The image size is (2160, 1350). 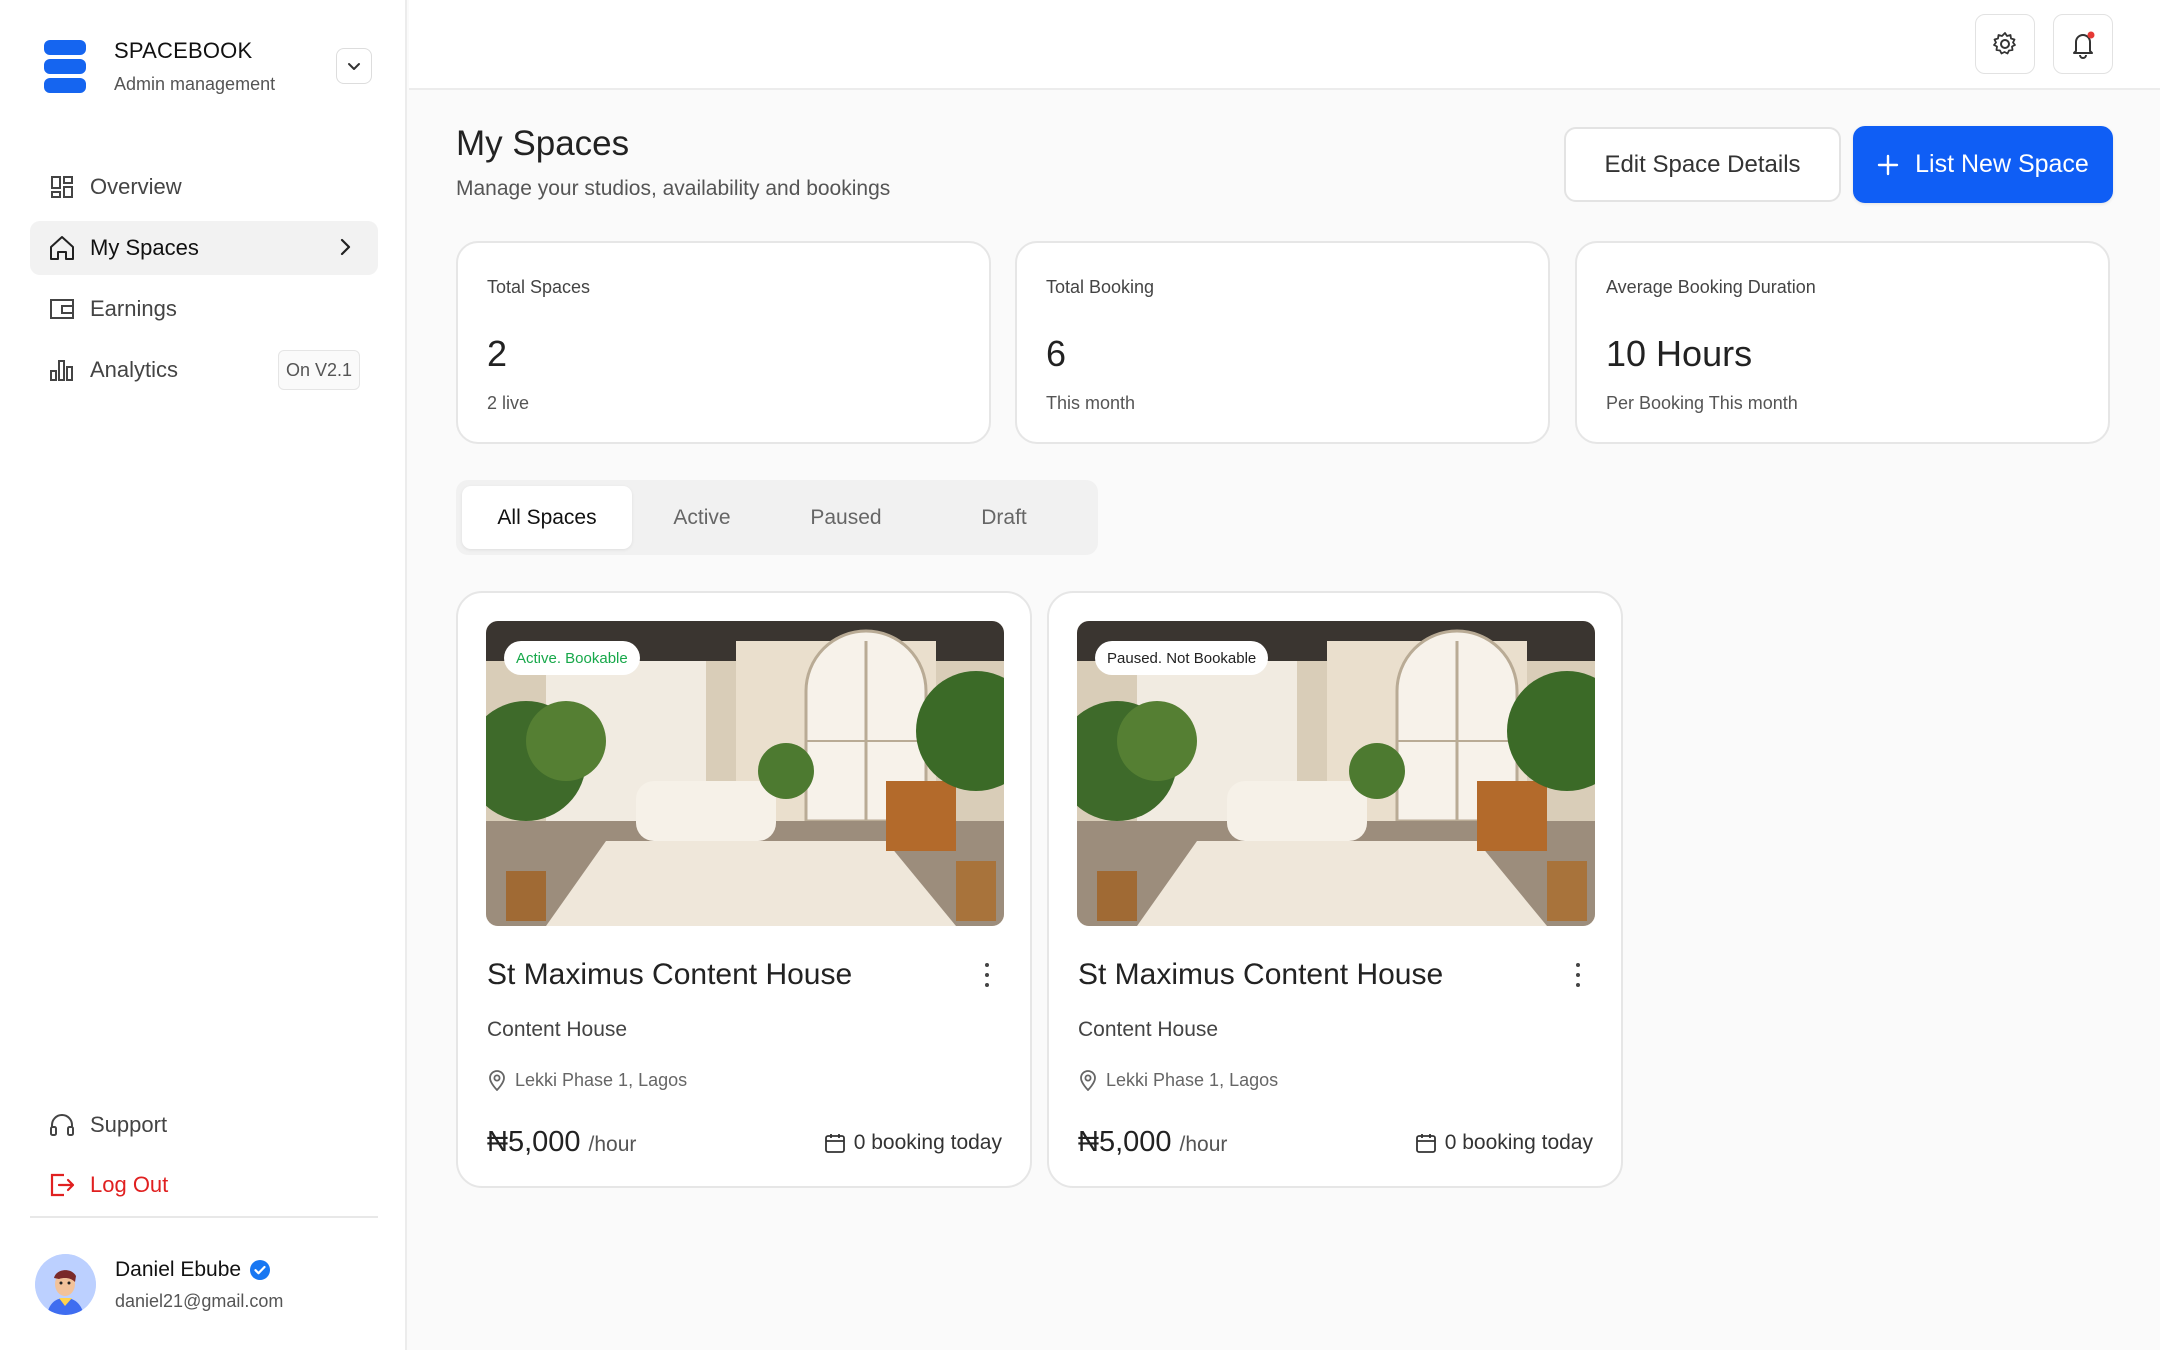 What do you see at coordinates (183, 50) in the screenshot?
I see `brand-name: SPACEBOOK` at bounding box center [183, 50].